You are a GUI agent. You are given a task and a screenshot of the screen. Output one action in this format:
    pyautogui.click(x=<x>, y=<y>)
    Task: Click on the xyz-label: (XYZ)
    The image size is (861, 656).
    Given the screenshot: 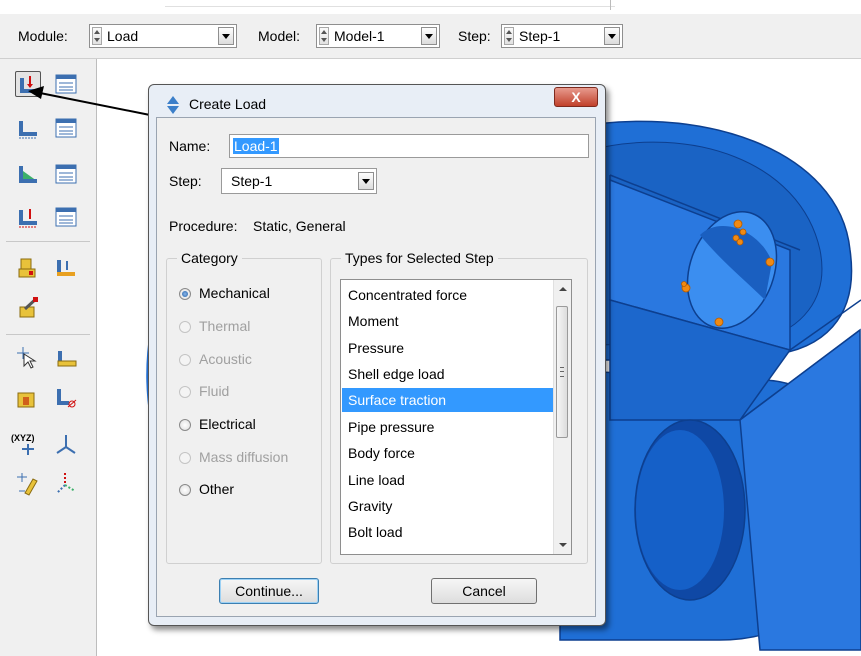 What is the action you would take?
    pyautogui.click(x=23, y=438)
    